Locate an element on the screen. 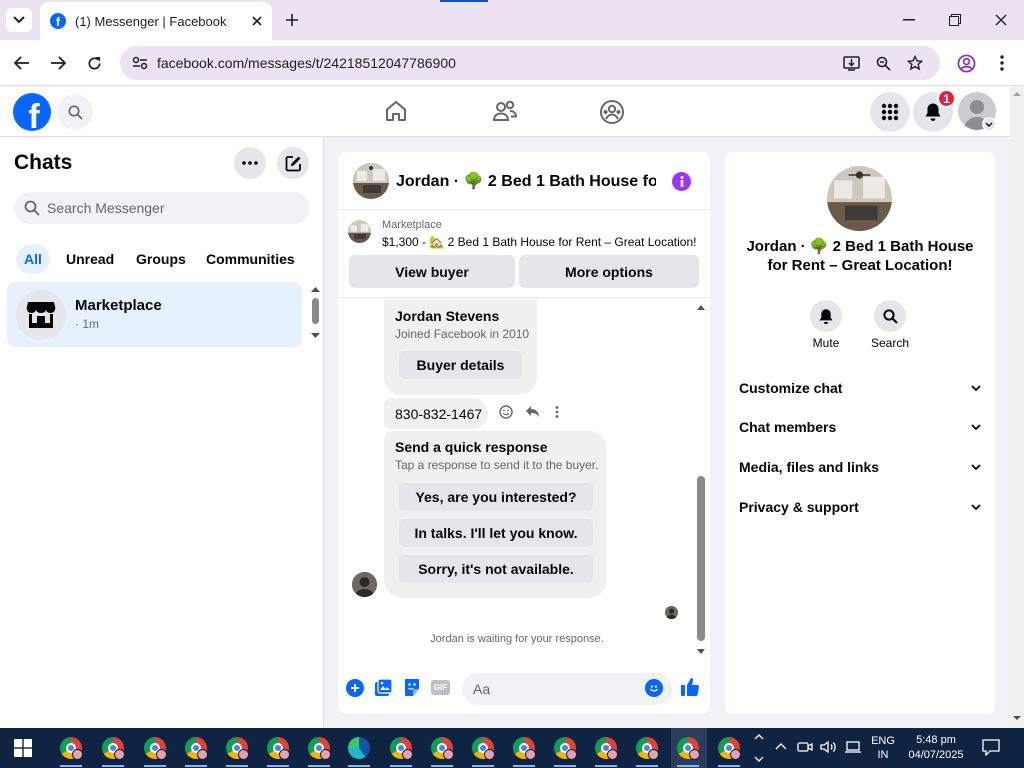 This screenshot has height=768, width=1024. site-info-icon is located at coordinates (140, 63).